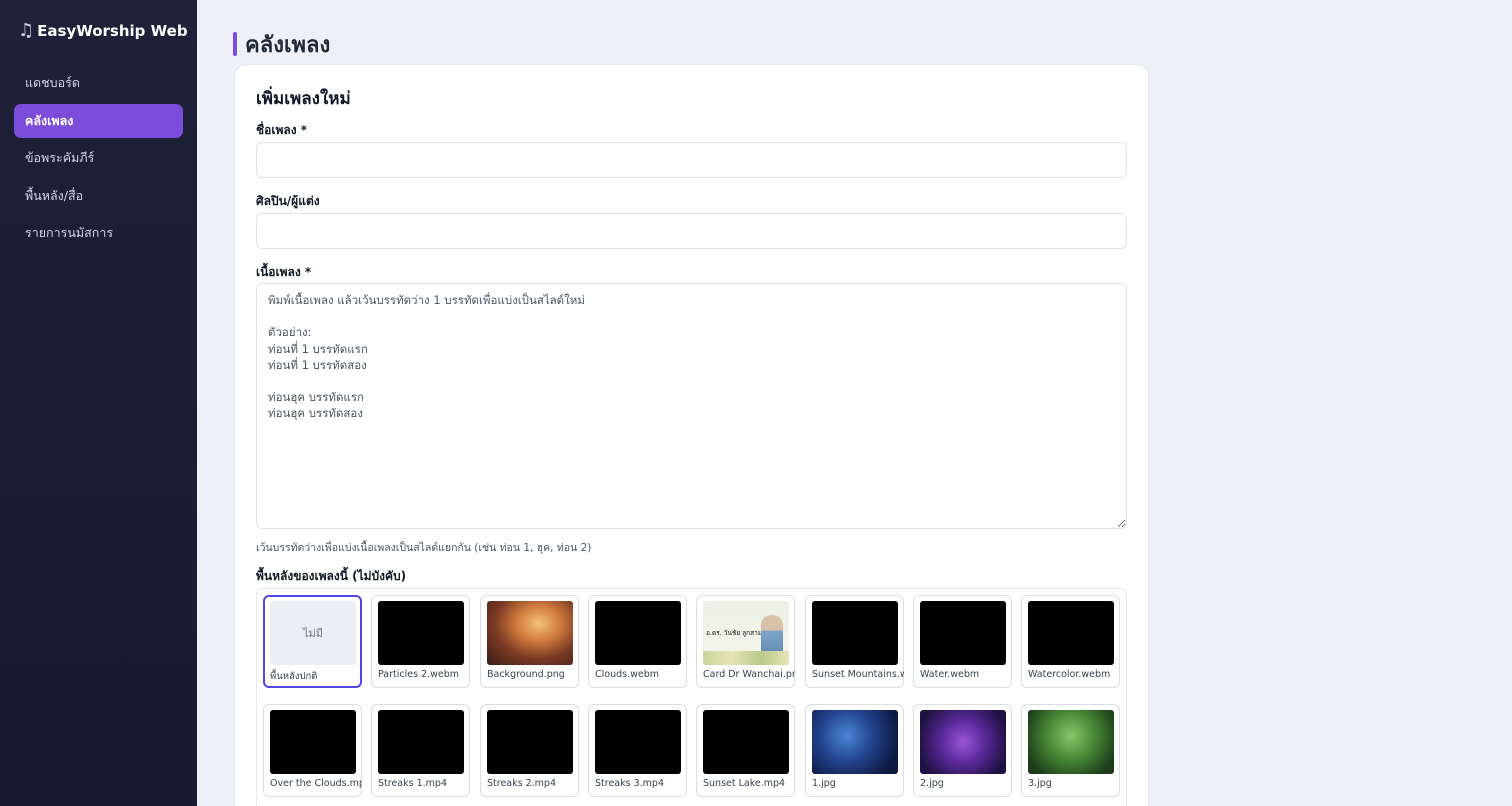 The width and height of the screenshot is (1512, 806). I want to click on sidebar-item-backgrounds: พื้นหลัง/สื่อ, so click(98, 196).